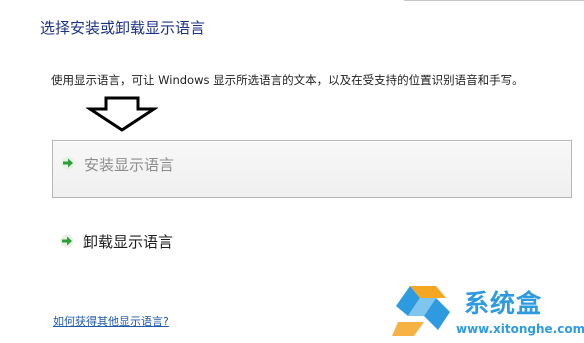 The height and width of the screenshot is (343, 584). Describe the element at coordinates (123, 28) in the screenshot. I see `page-title: 选择安装或卸载显示语言` at that location.